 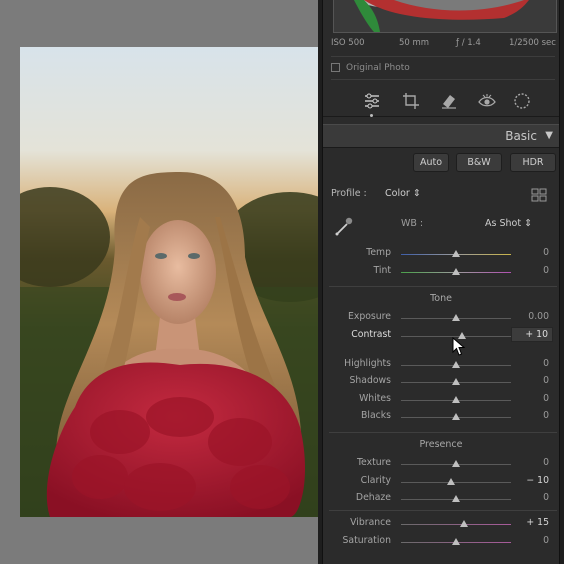 I want to click on highlights-slider-row: Highlights 0, so click(x=441, y=365).